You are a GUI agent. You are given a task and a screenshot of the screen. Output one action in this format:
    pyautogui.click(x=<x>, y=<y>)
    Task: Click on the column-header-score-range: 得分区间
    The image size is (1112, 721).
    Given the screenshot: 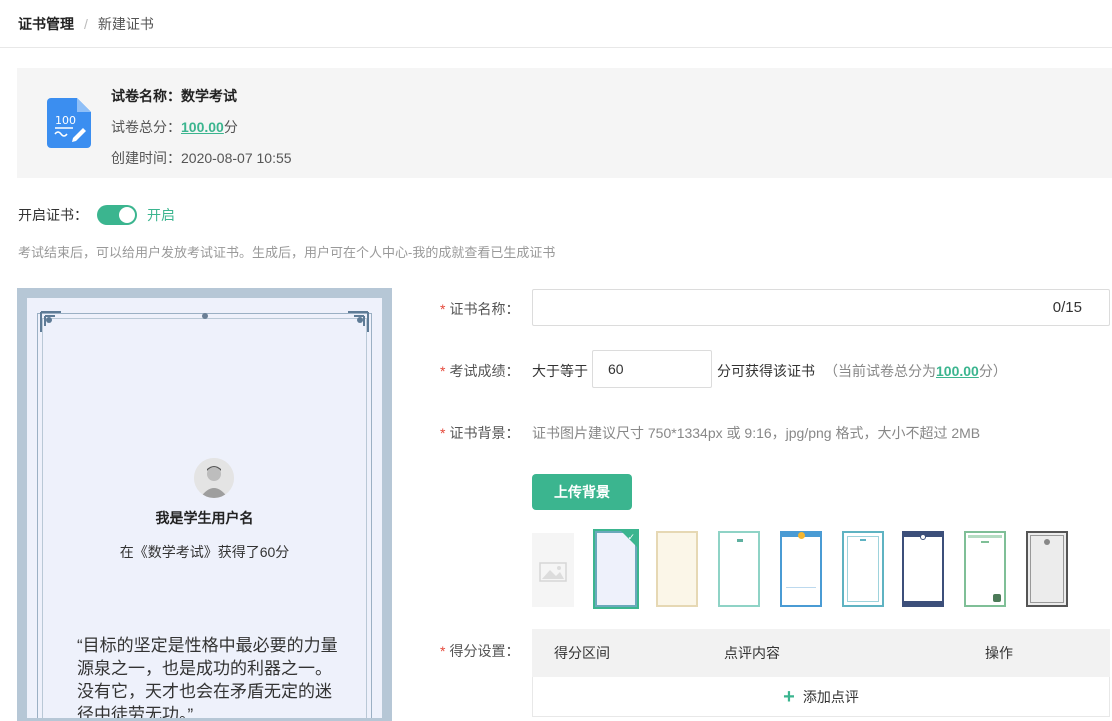 What is the action you would take?
    pyautogui.click(x=582, y=653)
    